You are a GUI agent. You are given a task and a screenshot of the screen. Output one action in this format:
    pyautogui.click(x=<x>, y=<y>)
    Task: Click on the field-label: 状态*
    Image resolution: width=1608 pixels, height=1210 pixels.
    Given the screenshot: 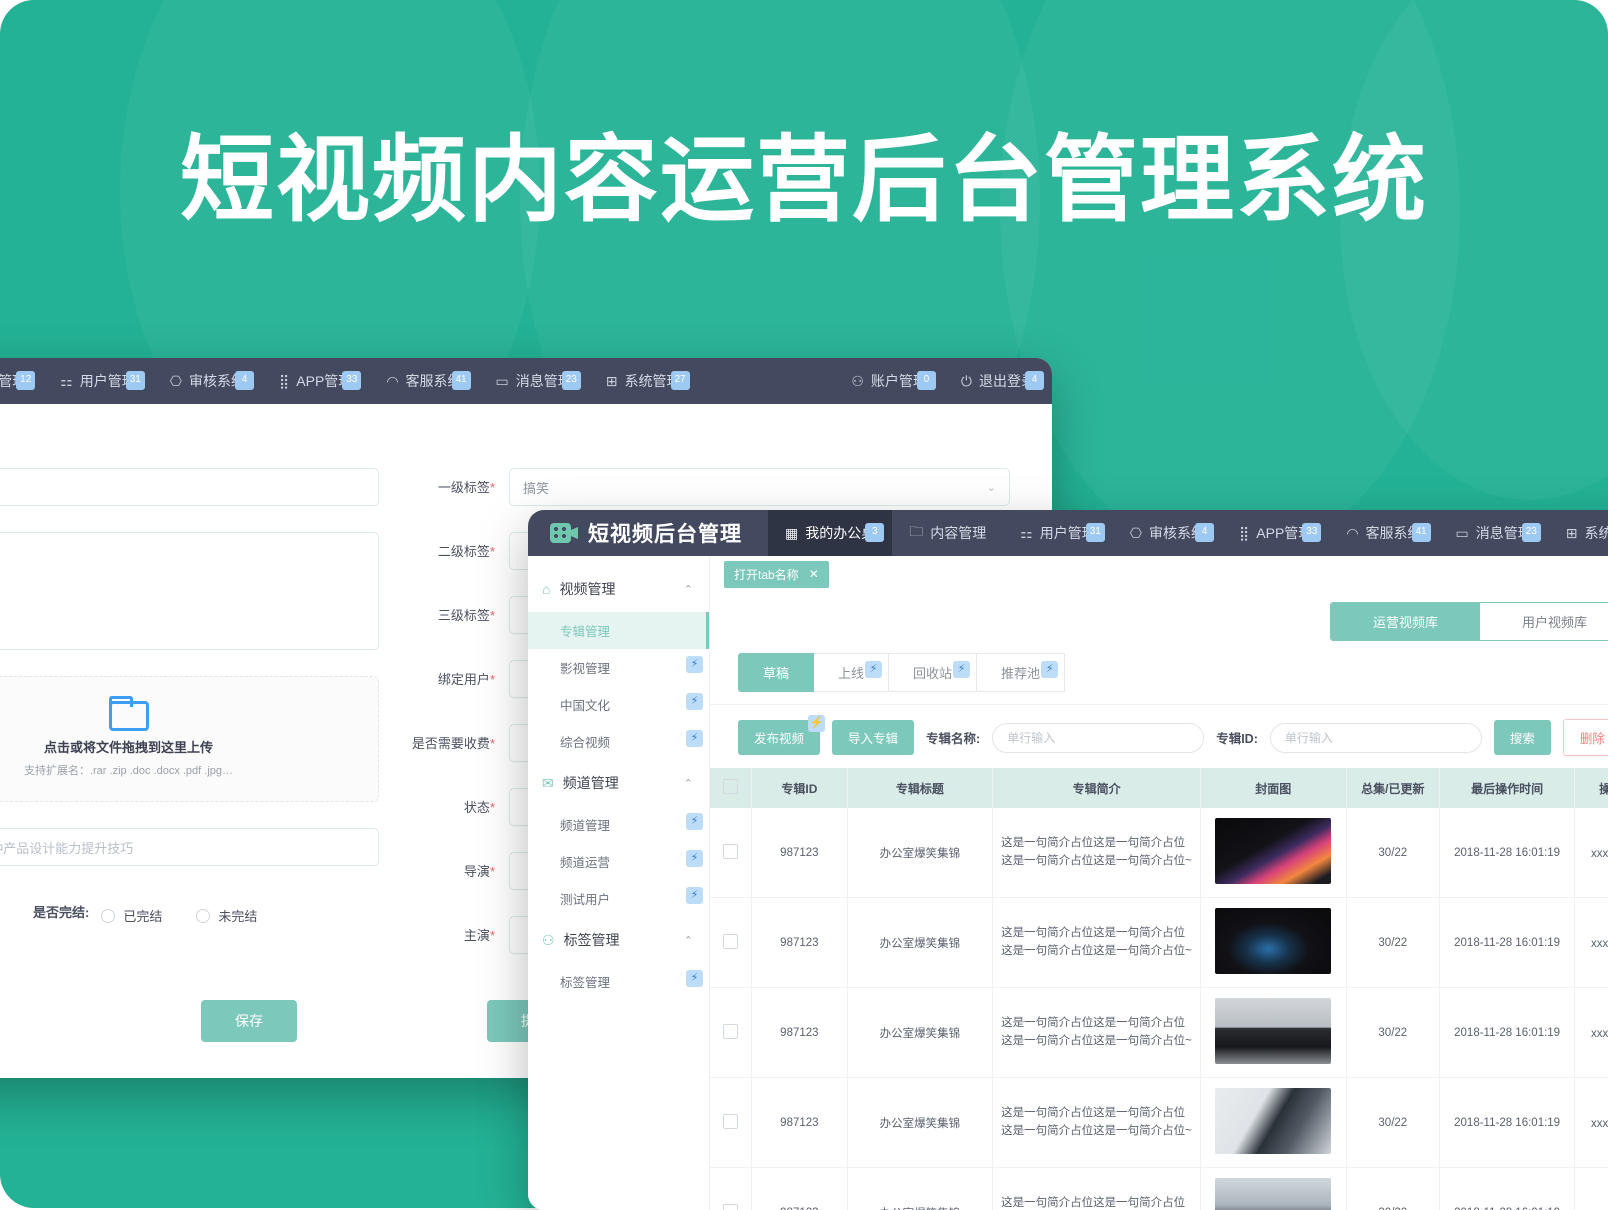 What is the action you would take?
    pyautogui.click(x=457, y=802)
    